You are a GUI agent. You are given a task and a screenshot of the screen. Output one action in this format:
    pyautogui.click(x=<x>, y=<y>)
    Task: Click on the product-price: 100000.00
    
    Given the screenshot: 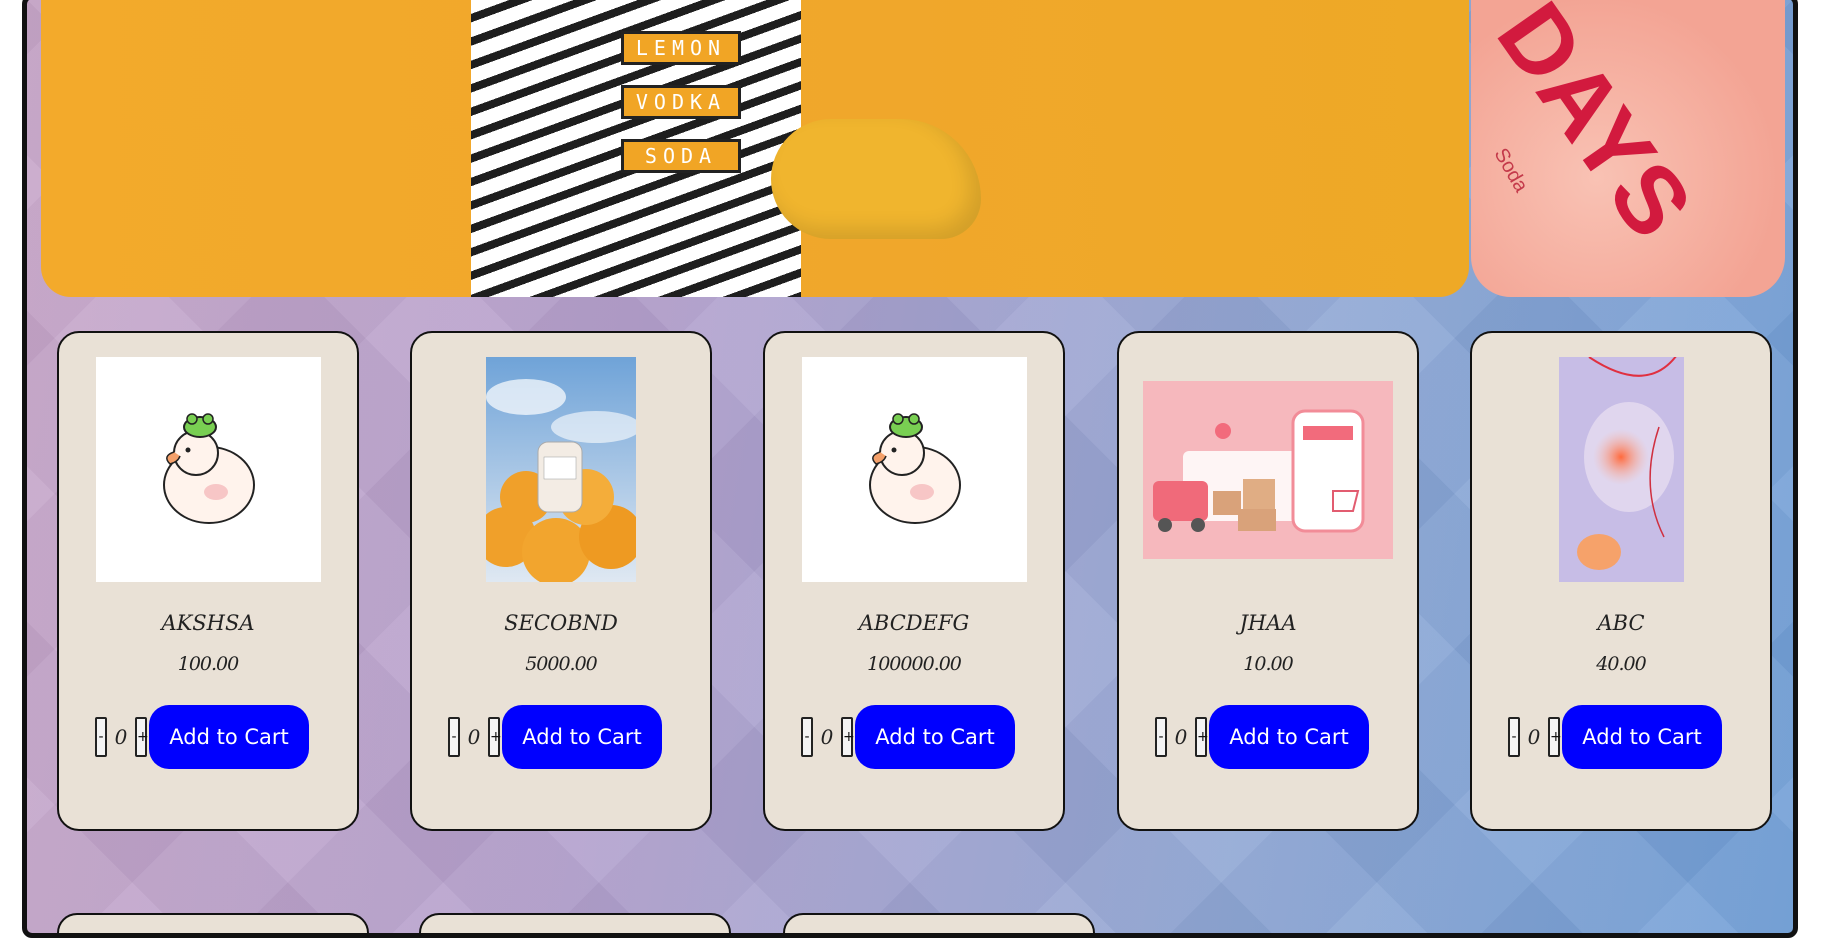 What is the action you would take?
    pyautogui.click(x=914, y=664)
    